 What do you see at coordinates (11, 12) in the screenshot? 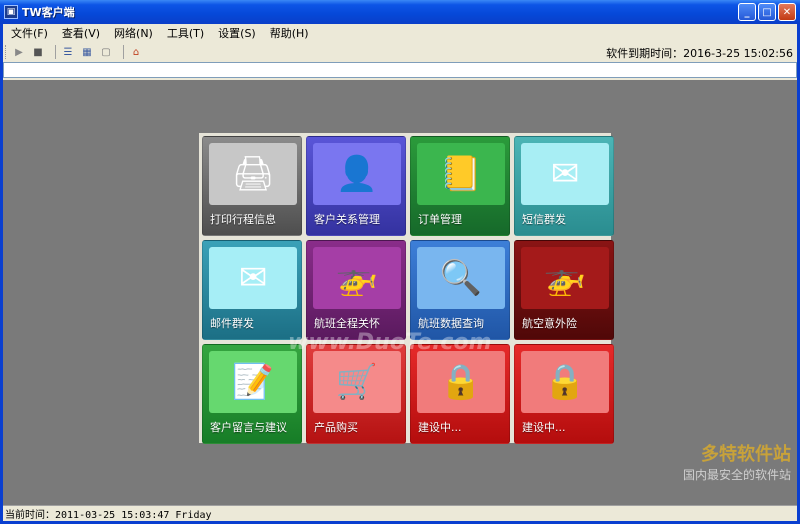
I see `app-icon: ▣` at bounding box center [11, 12].